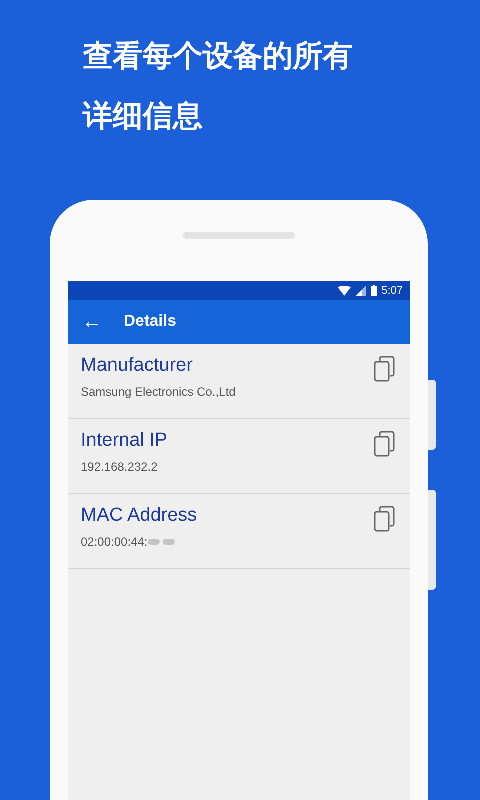 The image size is (480, 800). I want to click on headline: 详细信息, so click(143, 117).